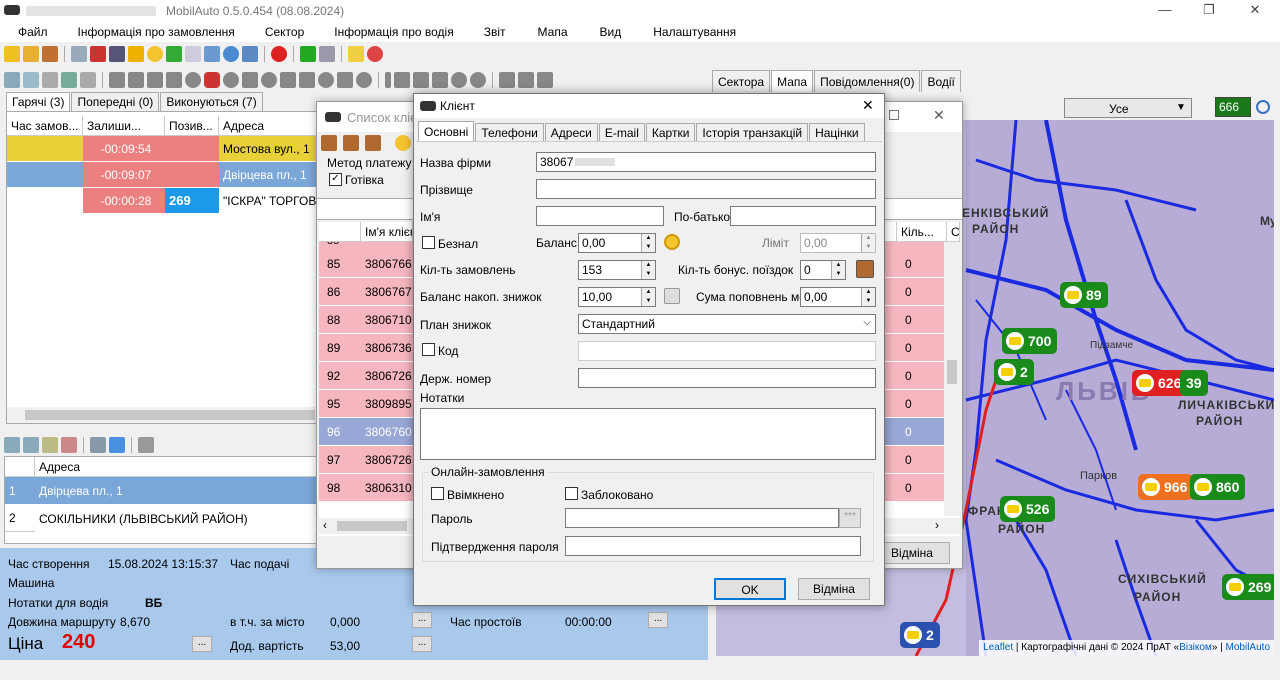  I want to click on clients-cancel-button: Відміна, so click(912, 553).